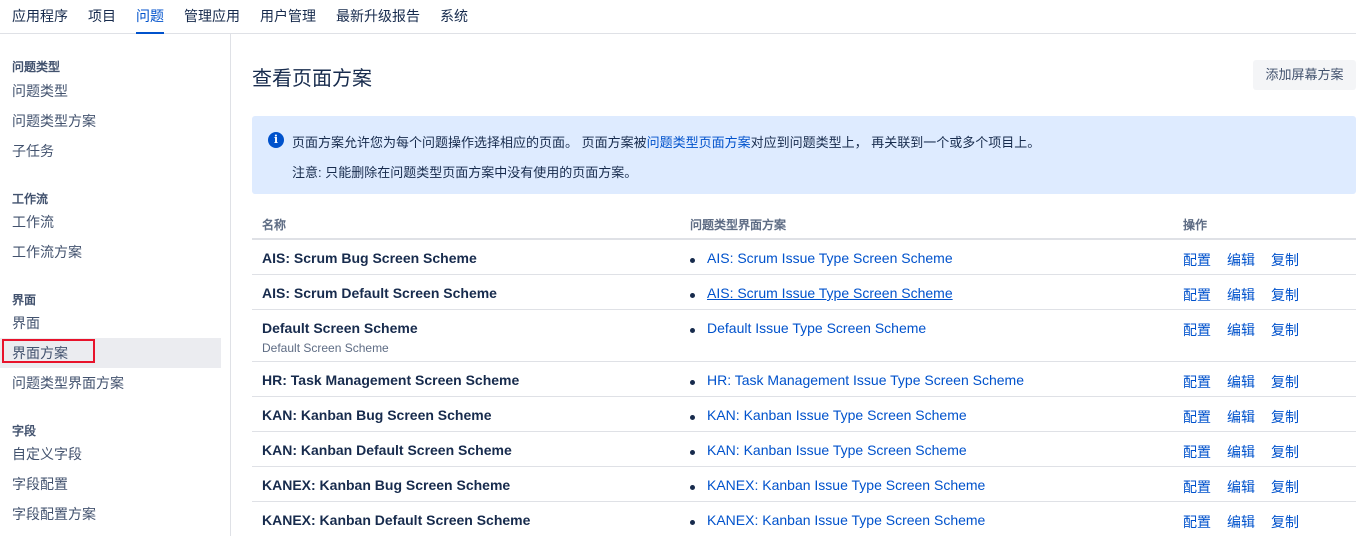 Image resolution: width=1356 pixels, height=536 pixels. I want to click on sidebar-item-subtasks: 子任务, so click(110, 151).